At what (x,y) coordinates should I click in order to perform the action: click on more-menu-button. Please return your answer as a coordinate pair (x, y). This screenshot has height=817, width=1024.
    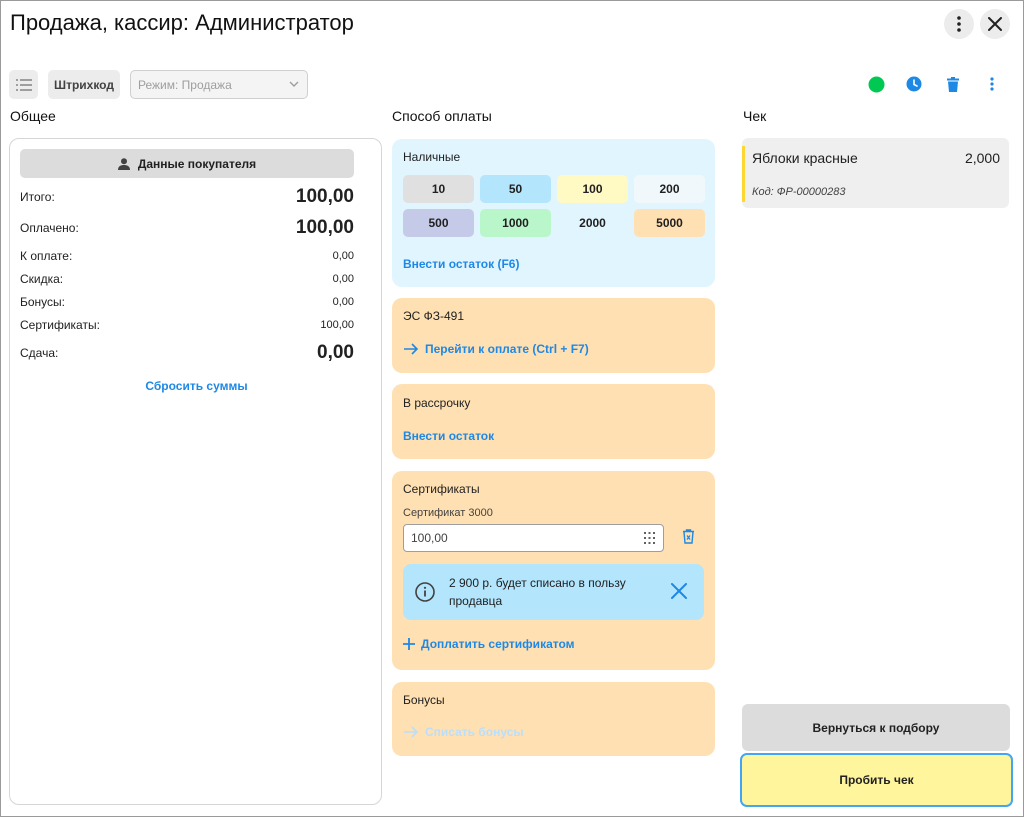
    Looking at the image, I should click on (959, 24).